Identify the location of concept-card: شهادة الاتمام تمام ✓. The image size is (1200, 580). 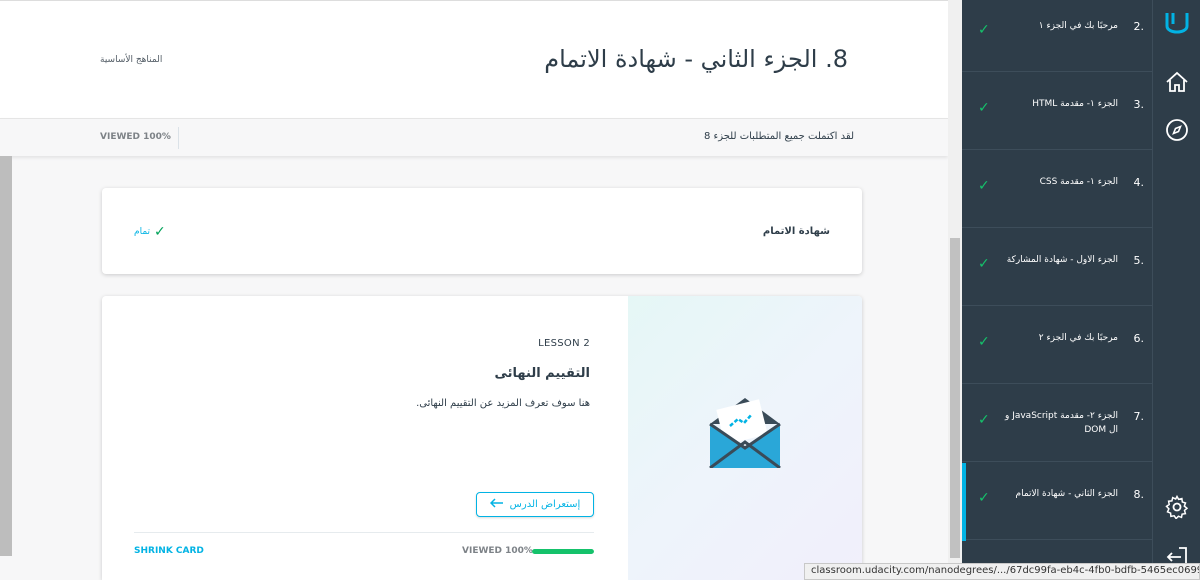
(482, 231).